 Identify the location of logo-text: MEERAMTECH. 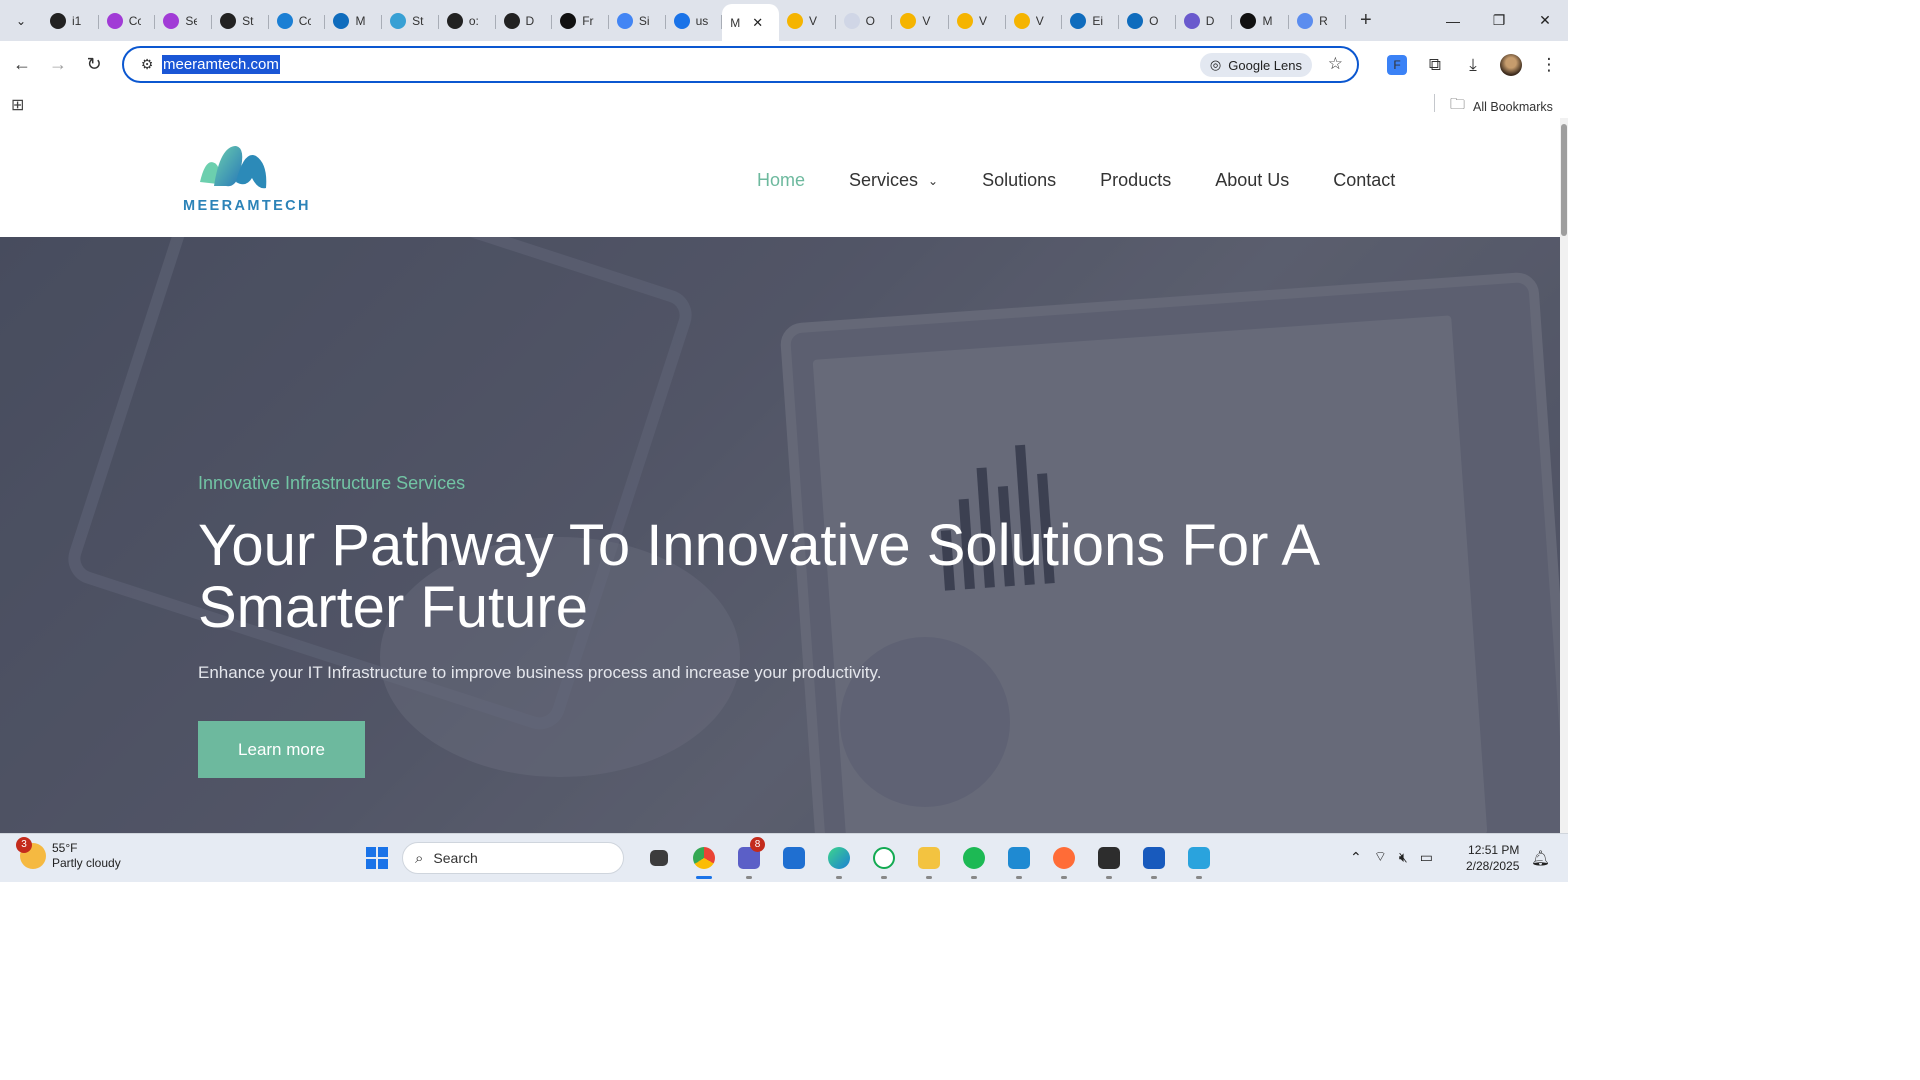
(247, 206).